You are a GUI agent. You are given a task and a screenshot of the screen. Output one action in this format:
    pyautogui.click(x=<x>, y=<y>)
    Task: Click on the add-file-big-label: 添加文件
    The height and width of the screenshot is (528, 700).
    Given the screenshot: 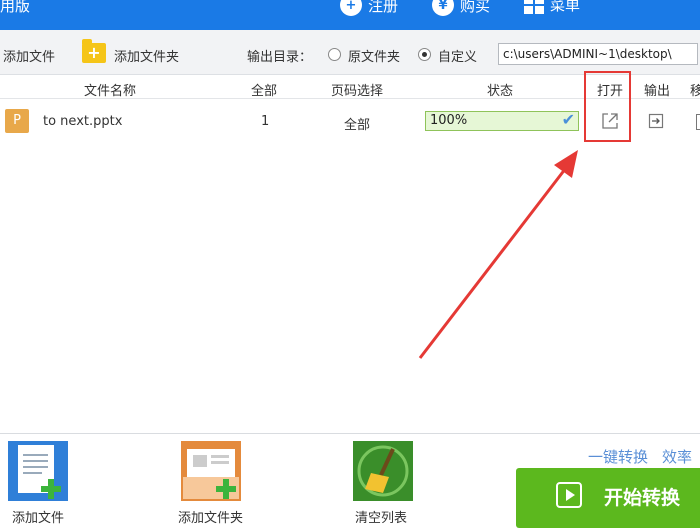 What is the action you would take?
    pyautogui.click(x=38, y=516)
    